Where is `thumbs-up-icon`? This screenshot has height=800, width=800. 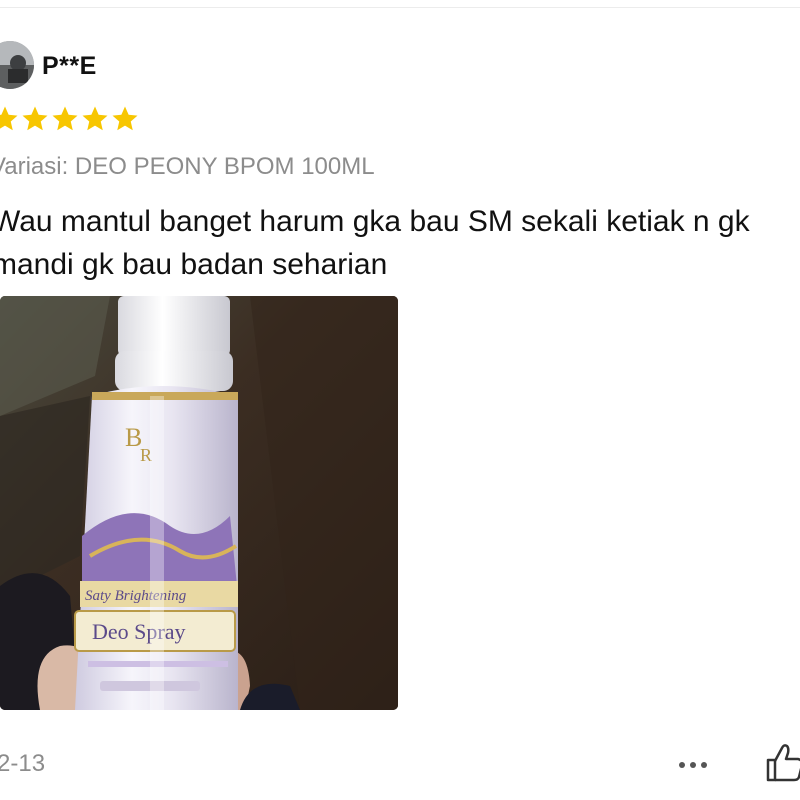
thumbs-up-icon is located at coordinates (783, 763).